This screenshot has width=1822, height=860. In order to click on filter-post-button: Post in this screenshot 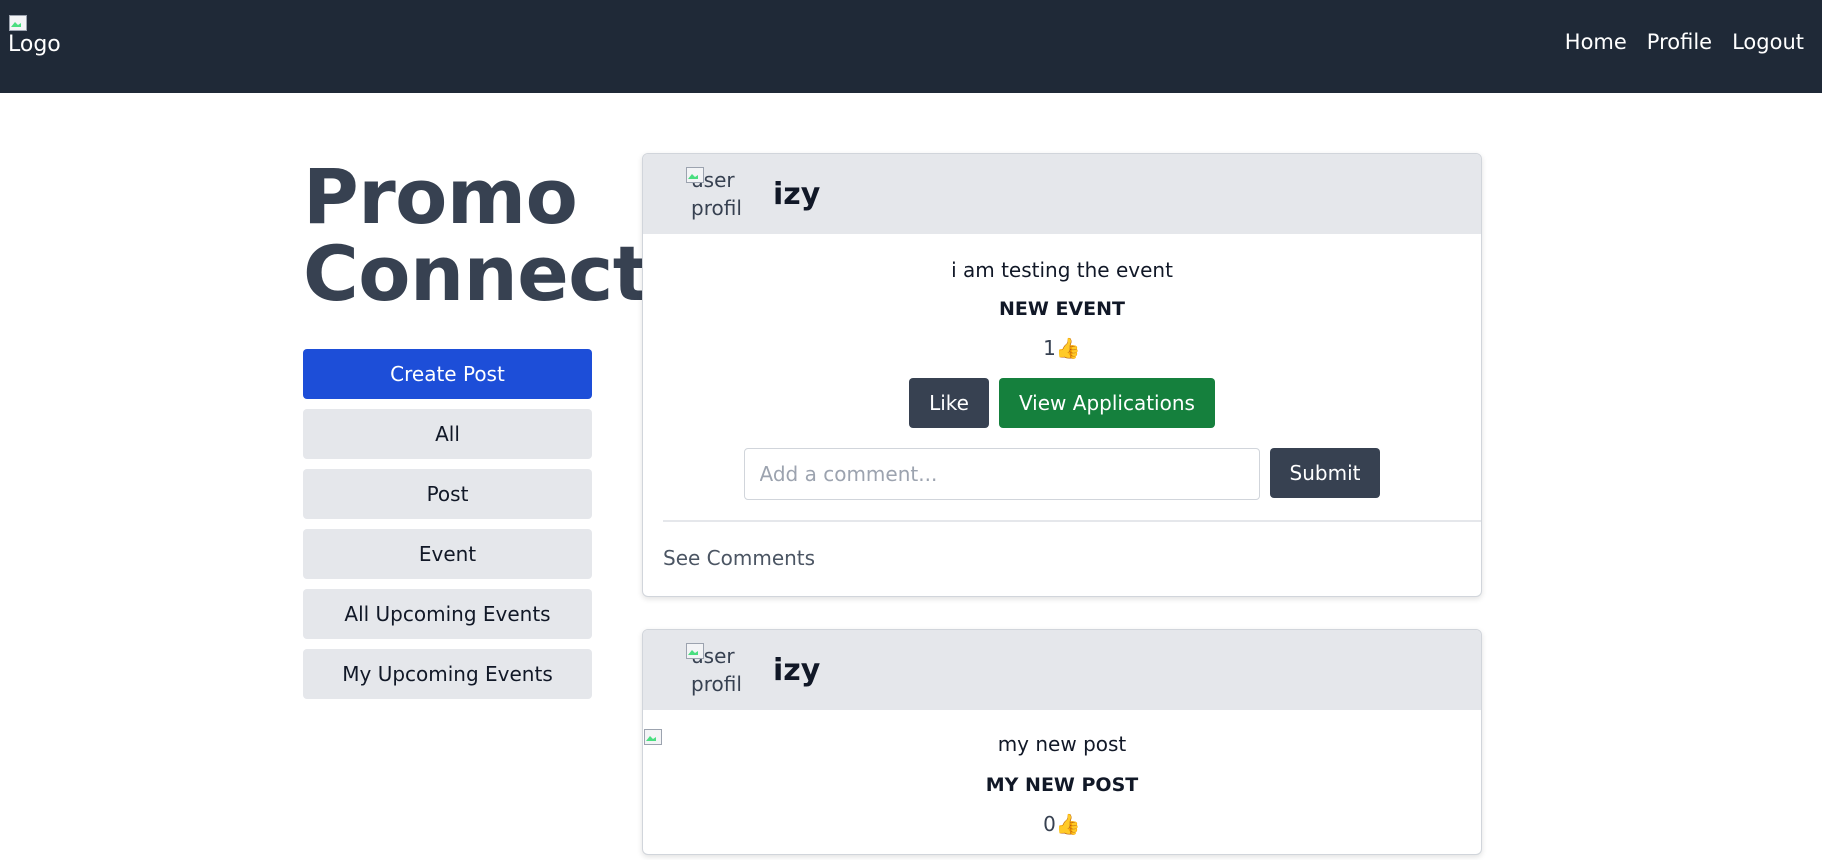, I will do `click(447, 494)`.